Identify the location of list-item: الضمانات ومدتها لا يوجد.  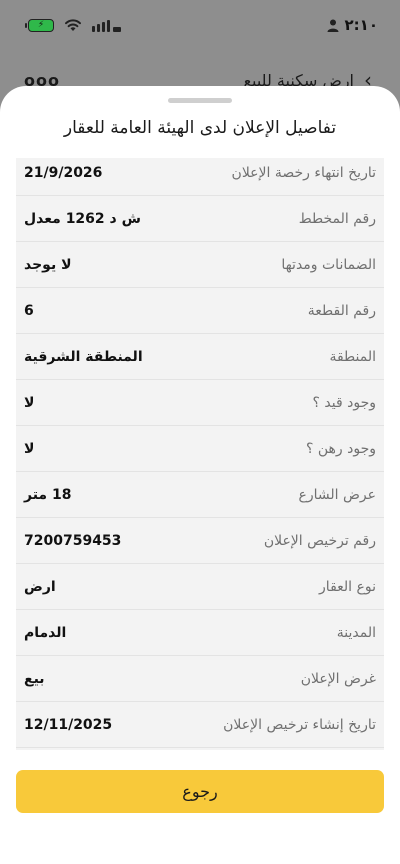
(200, 265).